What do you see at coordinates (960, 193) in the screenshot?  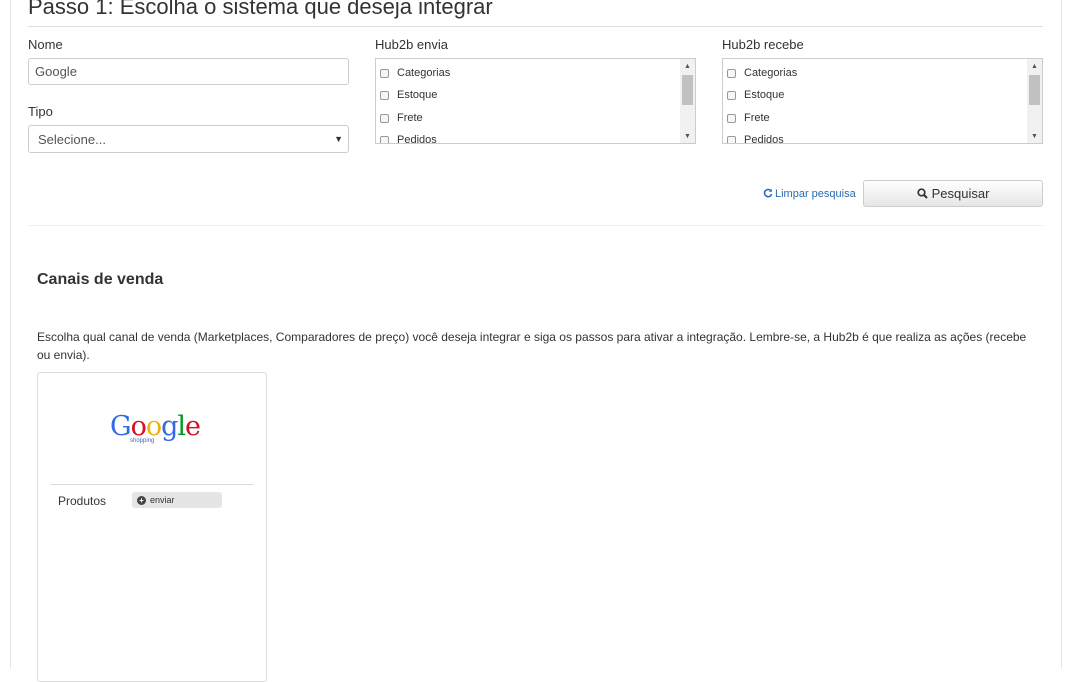 I see `search-button-label: Pesquisar` at bounding box center [960, 193].